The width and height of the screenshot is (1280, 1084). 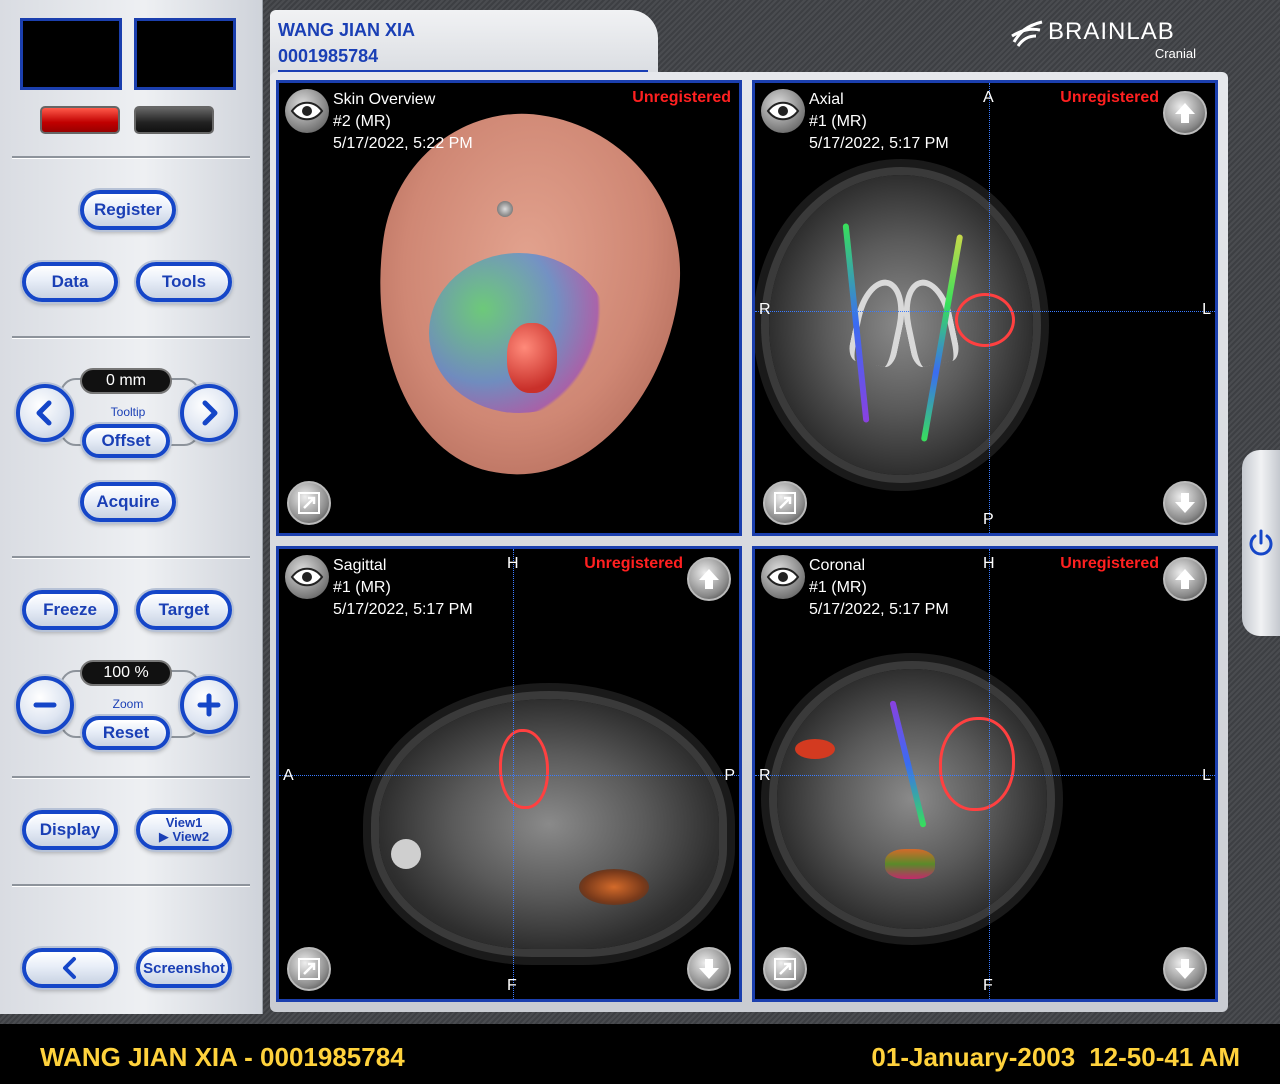 I want to click on minus-icon, so click(x=45, y=705).